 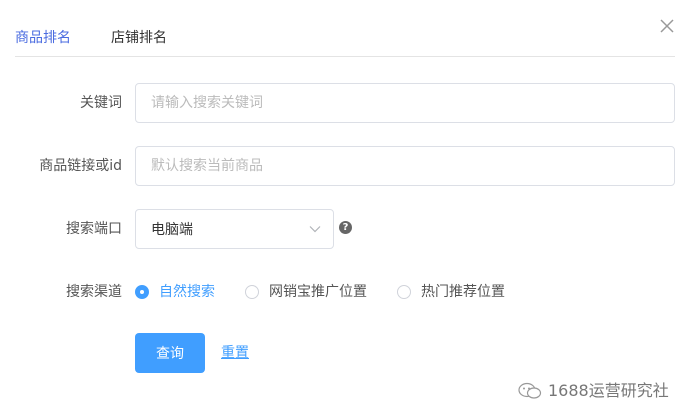 What do you see at coordinates (405, 166) in the screenshot?
I see `link-input` at bounding box center [405, 166].